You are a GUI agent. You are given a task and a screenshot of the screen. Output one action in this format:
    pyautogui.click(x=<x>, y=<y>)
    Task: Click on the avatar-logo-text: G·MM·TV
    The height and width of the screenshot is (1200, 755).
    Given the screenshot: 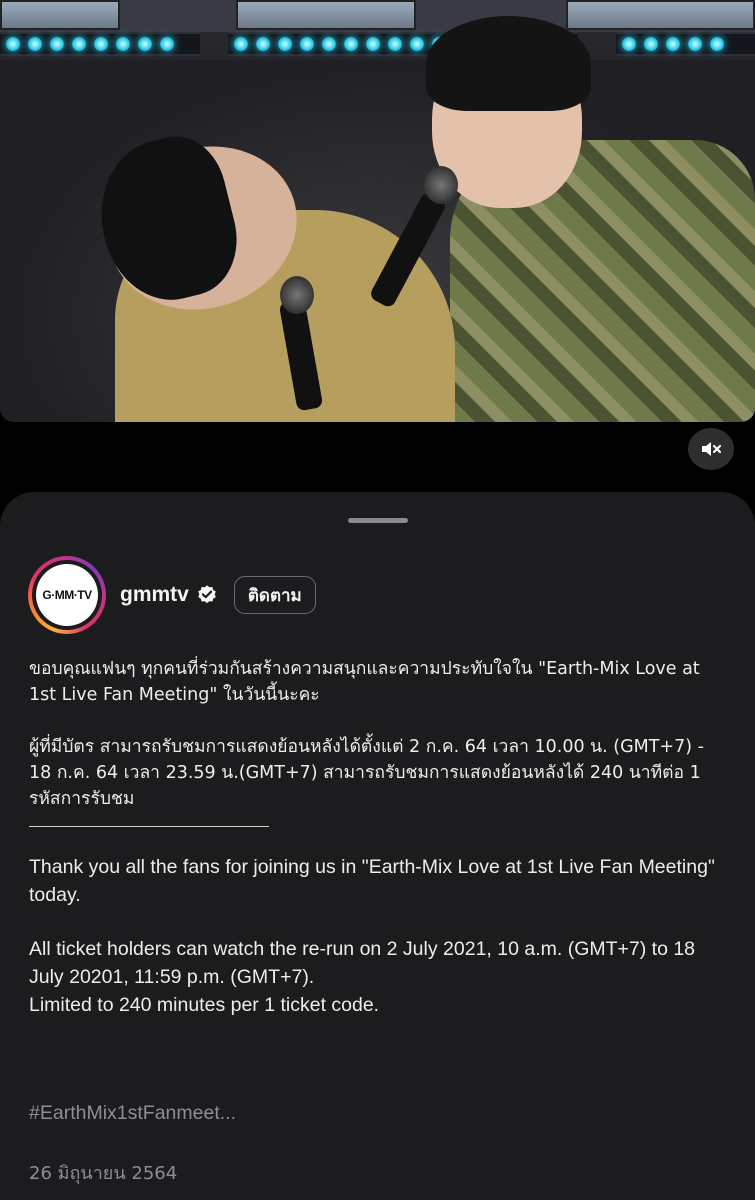 What is the action you would take?
    pyautogui.click(x=67, y=595)
    